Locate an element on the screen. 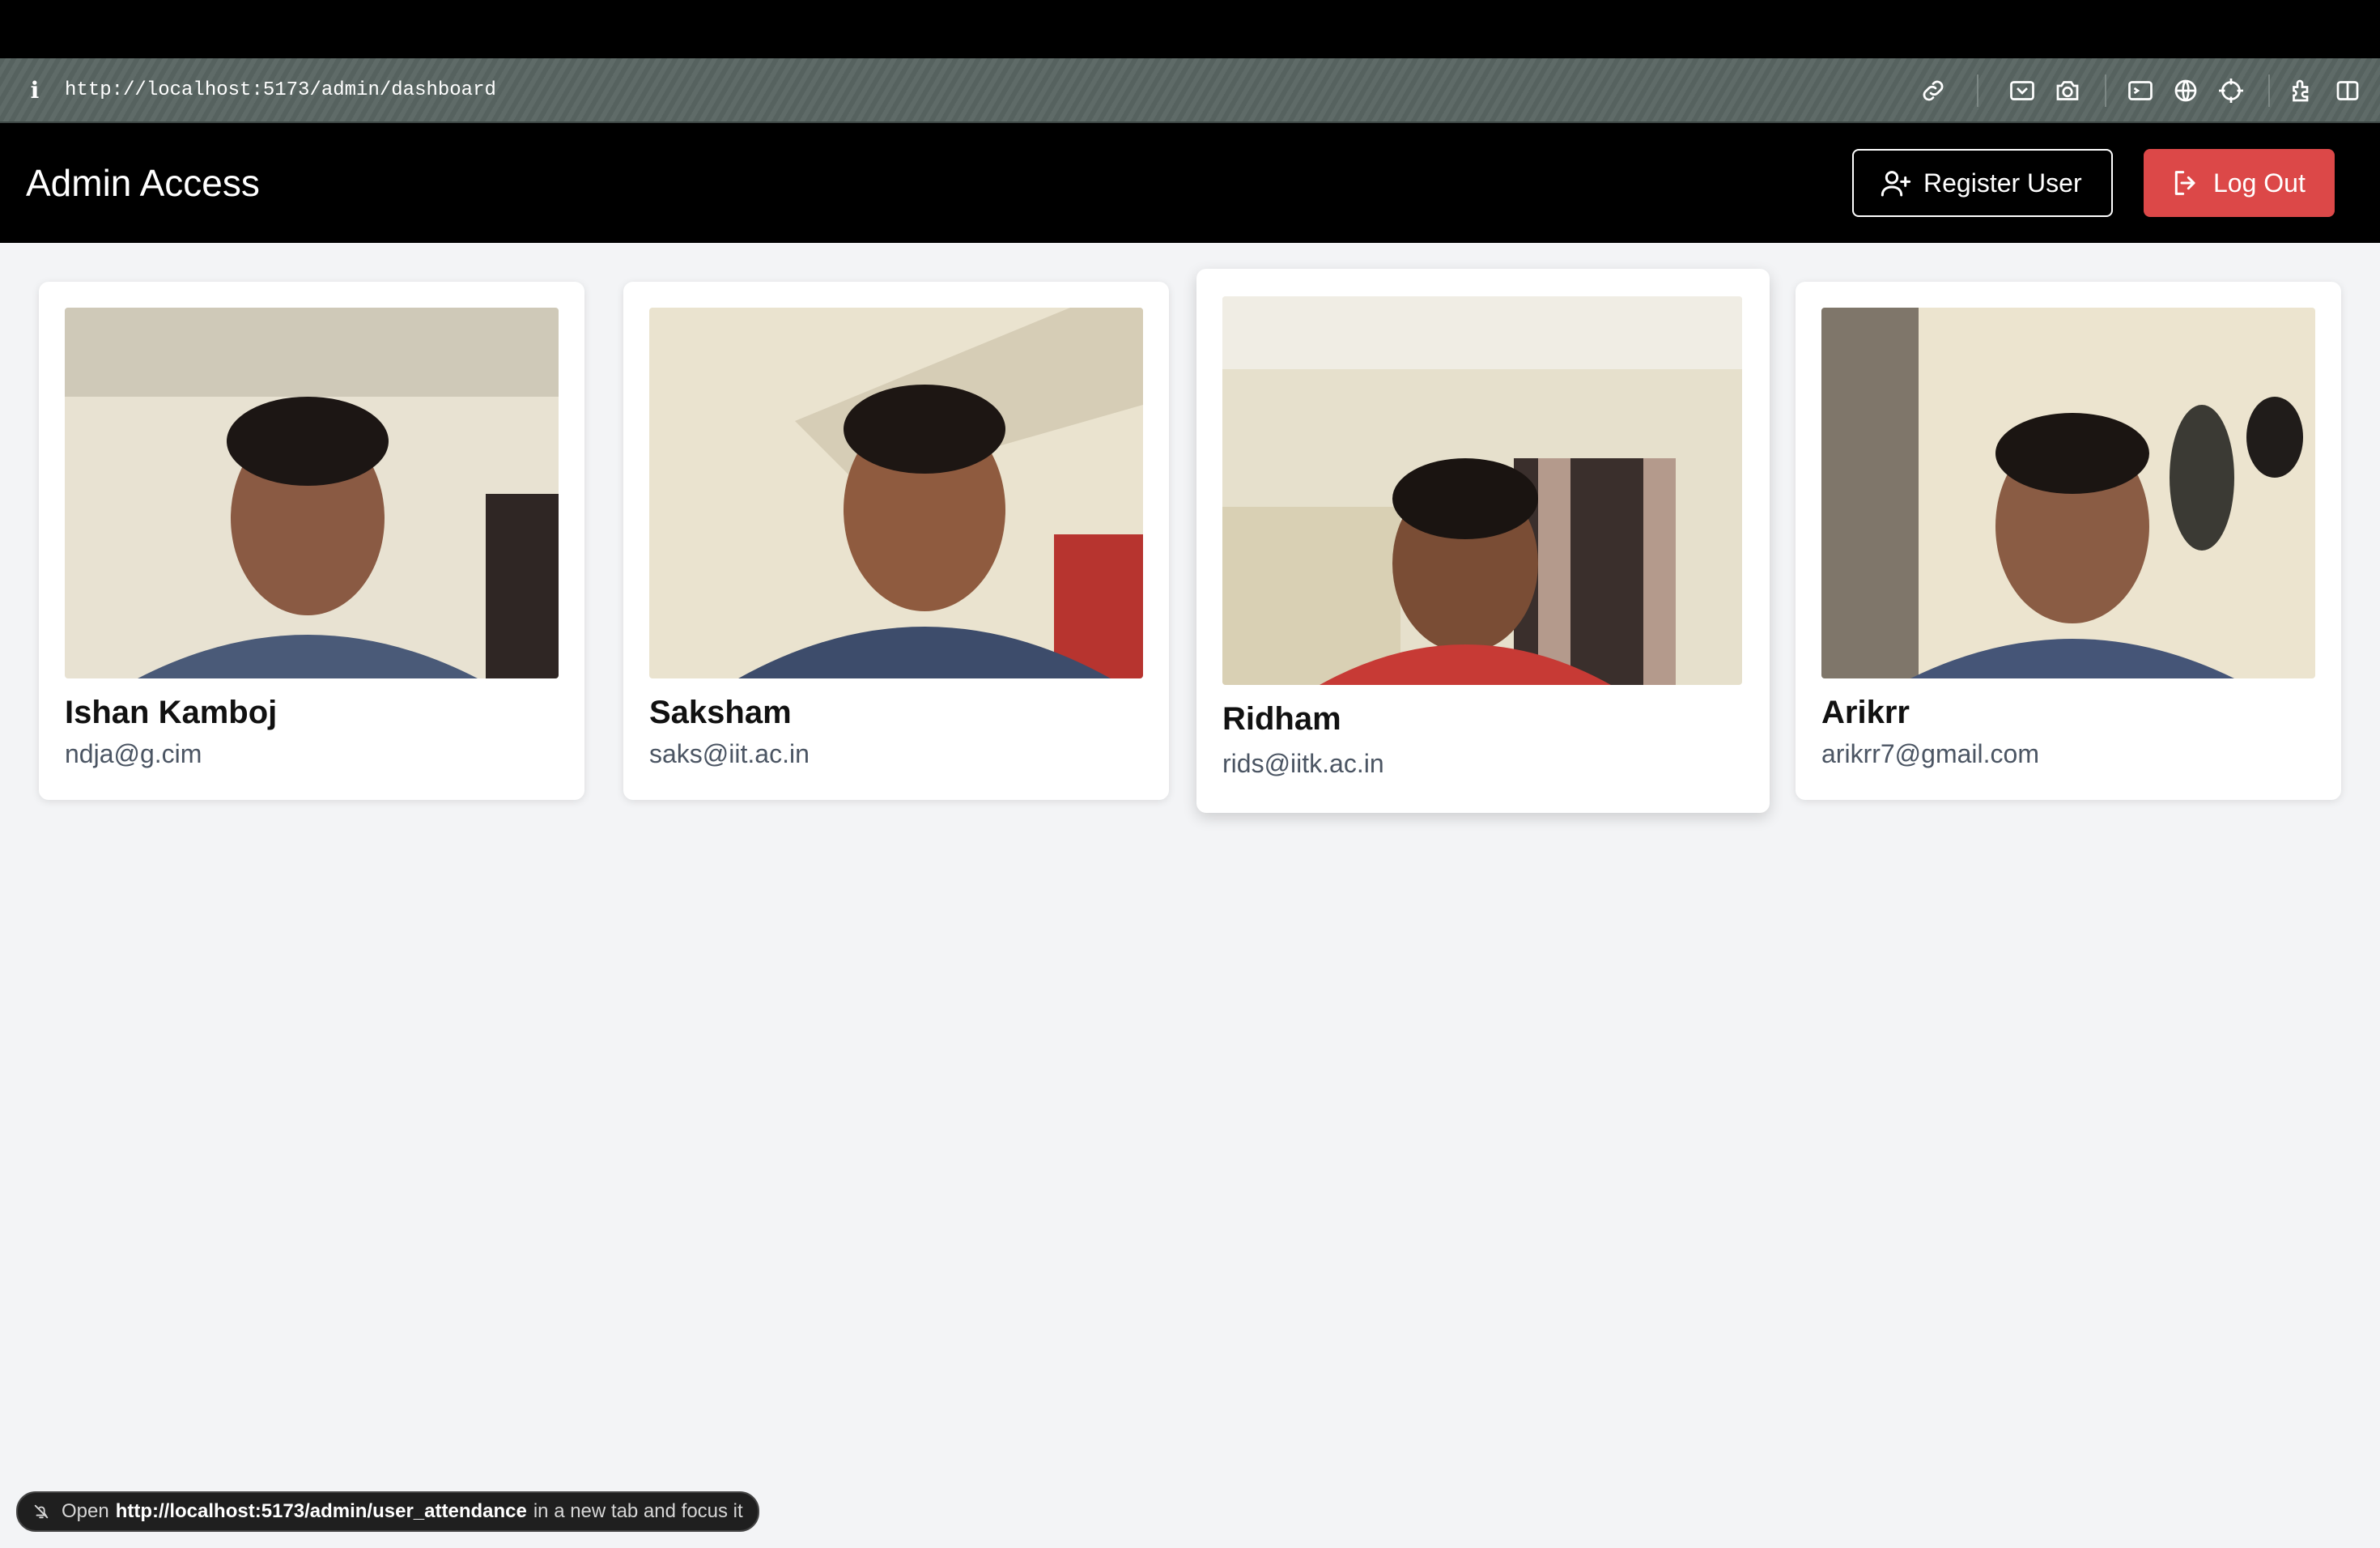 The image size is (2380, 1548). register-user-button: Register User is located at coordinates (1982, 183).